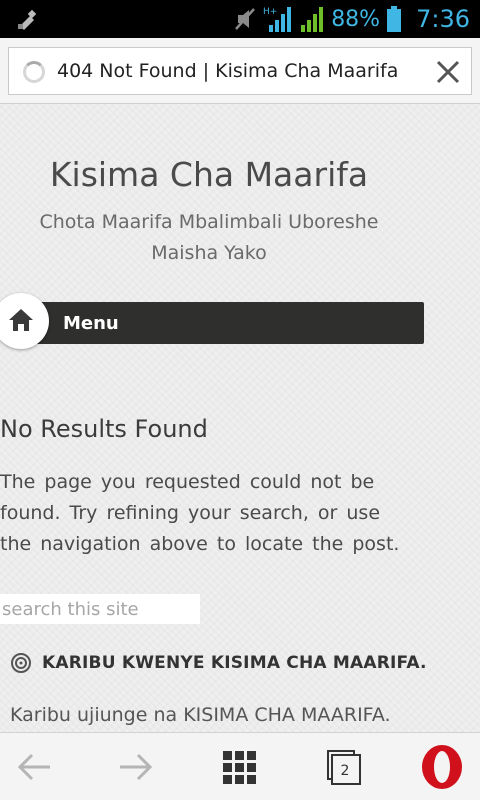 This screenshot has width=480, height=800. Describe the element at coordinates (34, 72) in the screenshot. I see `loading-icon` at that location.